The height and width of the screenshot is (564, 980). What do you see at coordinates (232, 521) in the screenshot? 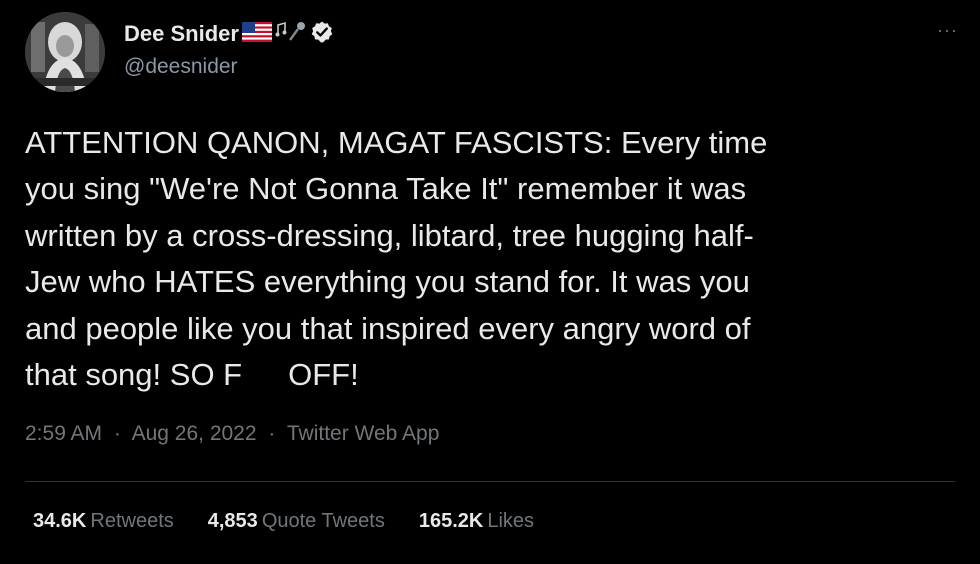
I see `quote-tweets-count: 4,853` at bounding box center [232, 521].